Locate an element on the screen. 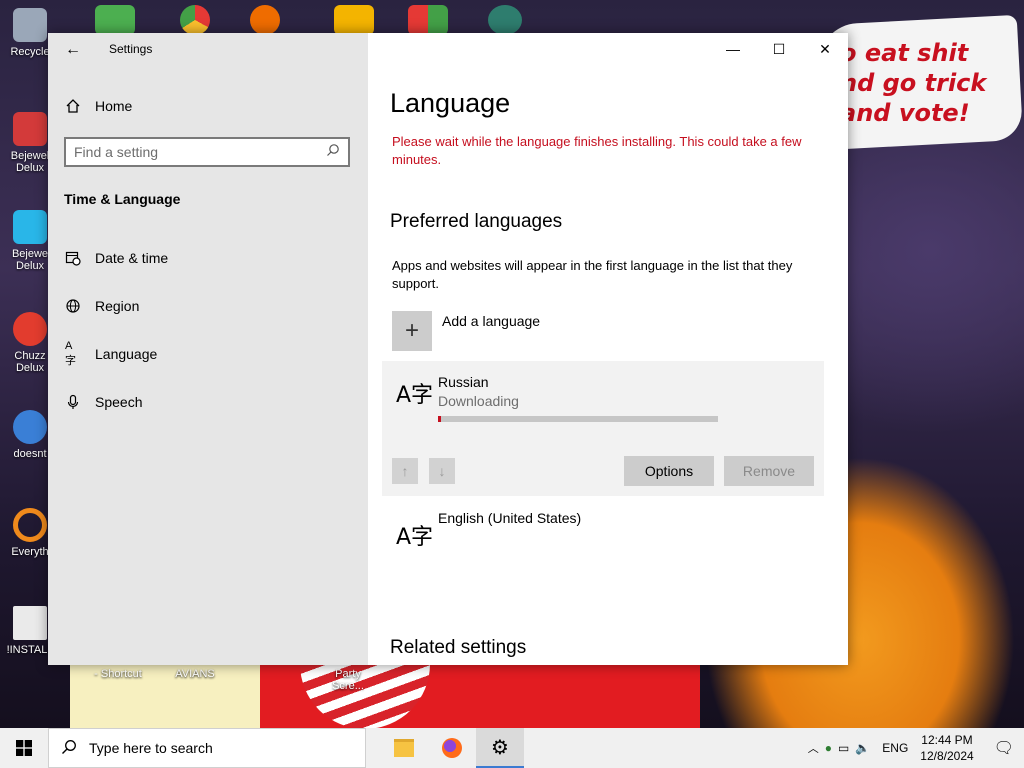 The image size is (1024, 768). taskbar-search-box: Type here to search is located at coordinates (207, 748).